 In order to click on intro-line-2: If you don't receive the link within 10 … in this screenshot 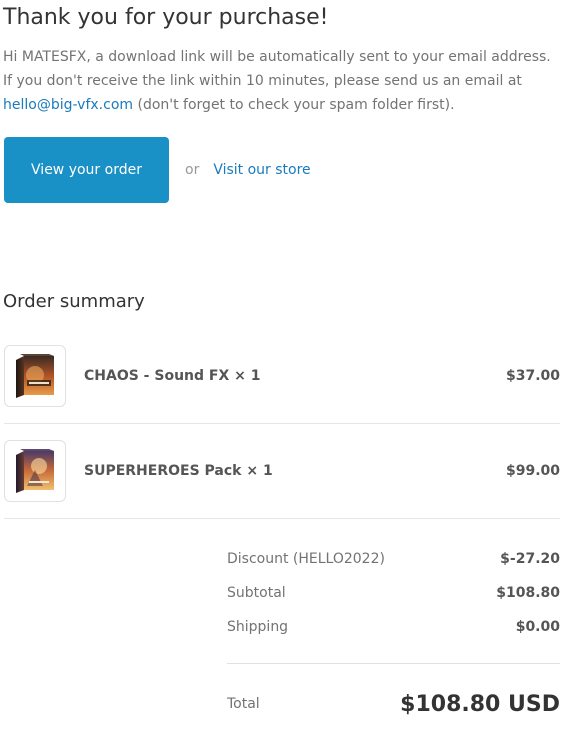, I will do `click(262, 81)`.